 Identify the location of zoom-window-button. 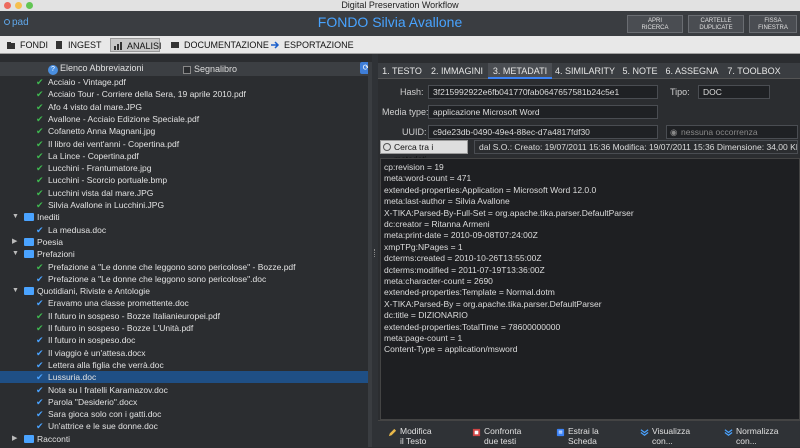
(29, 5).